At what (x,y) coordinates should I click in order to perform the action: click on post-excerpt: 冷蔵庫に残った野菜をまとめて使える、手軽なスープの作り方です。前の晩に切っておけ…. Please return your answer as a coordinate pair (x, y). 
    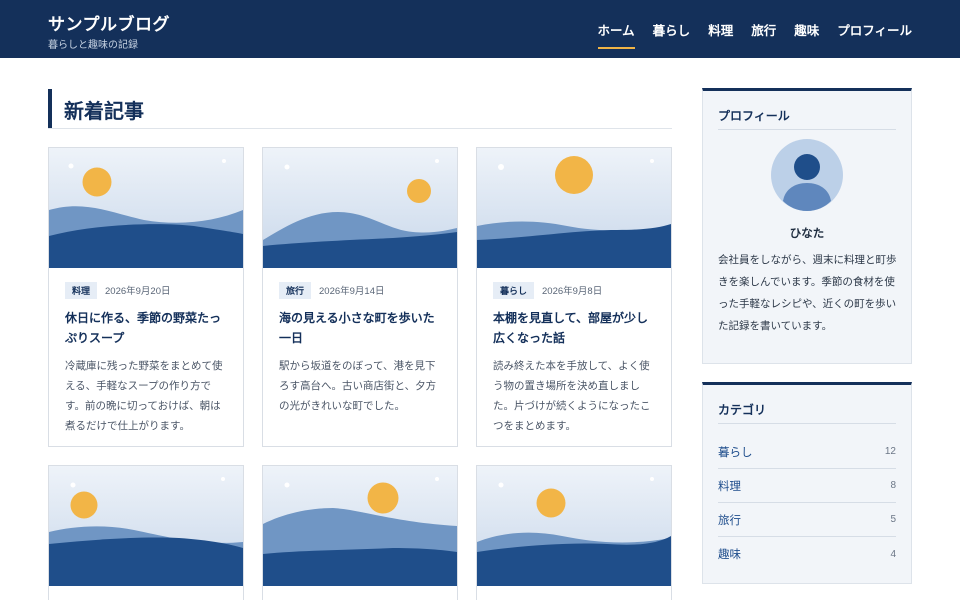
    Looking at the image, I should click on (144, 396).